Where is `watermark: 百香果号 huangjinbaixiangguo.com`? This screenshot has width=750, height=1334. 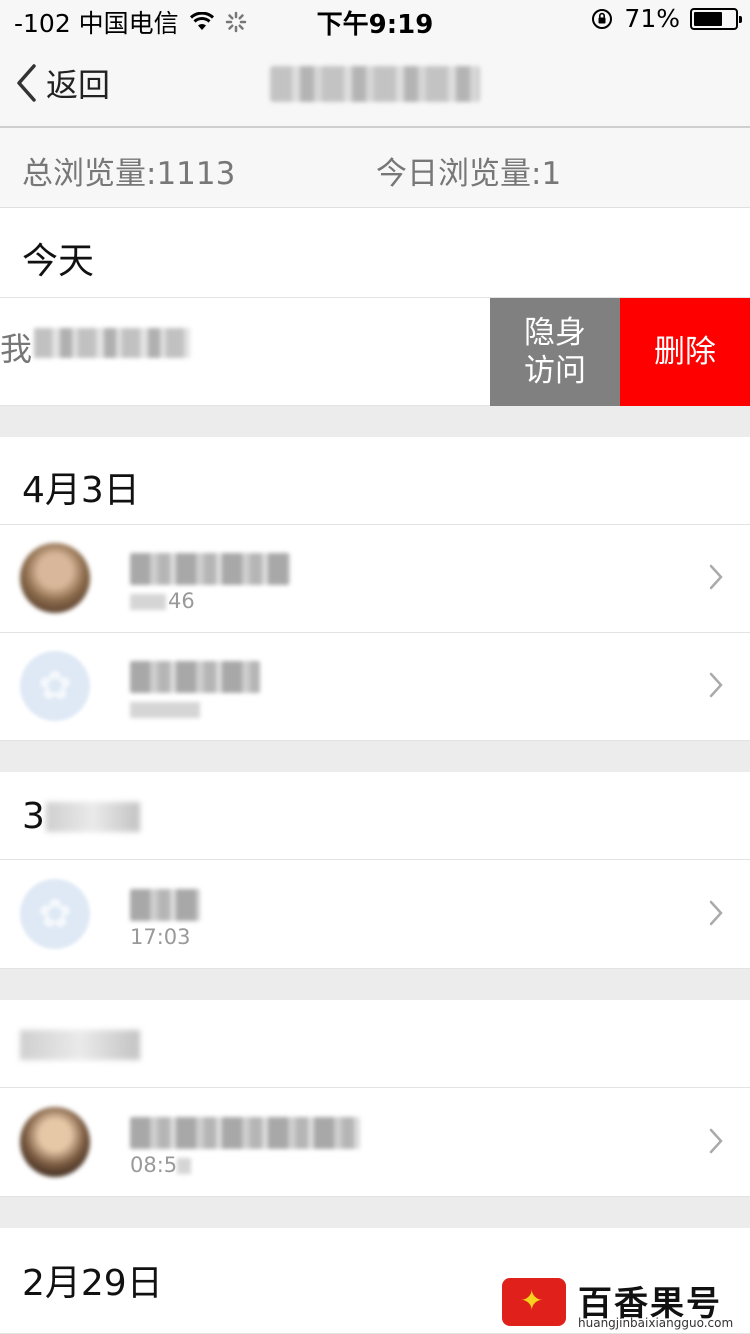
watermark: 百香果号 huangjinbaixiangguo.com is located at coordinates (624, 1304).